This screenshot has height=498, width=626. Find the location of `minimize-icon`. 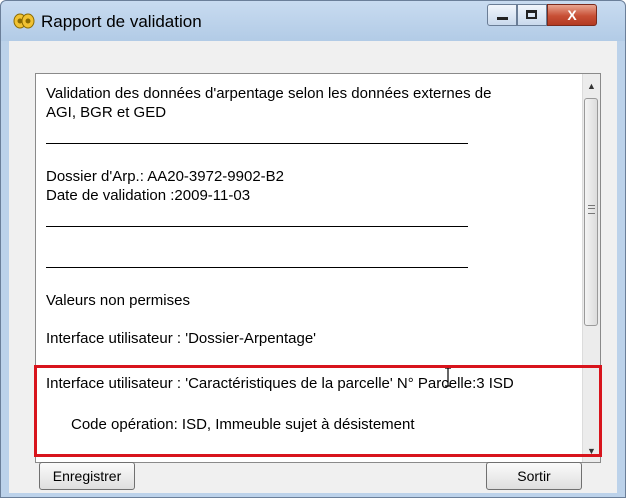

minimize-icon is located at coordinates (502, 18).